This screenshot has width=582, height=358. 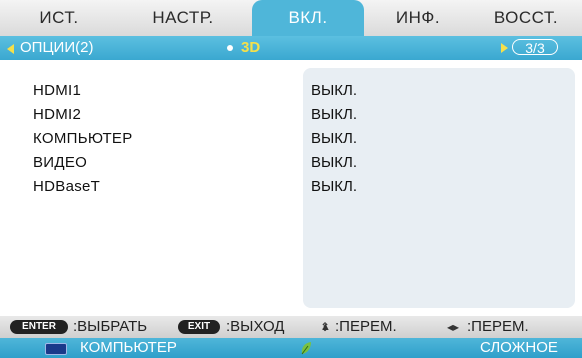 I want to click on eco-leaf-icon, so click(x=306, y=348).